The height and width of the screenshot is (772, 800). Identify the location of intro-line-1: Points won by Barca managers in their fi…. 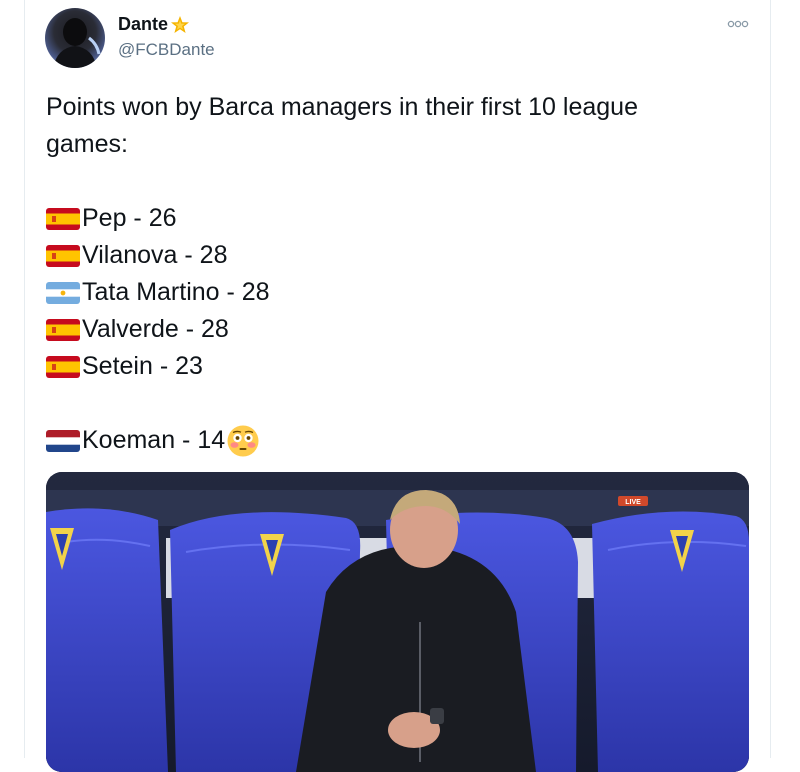
(342, 107).